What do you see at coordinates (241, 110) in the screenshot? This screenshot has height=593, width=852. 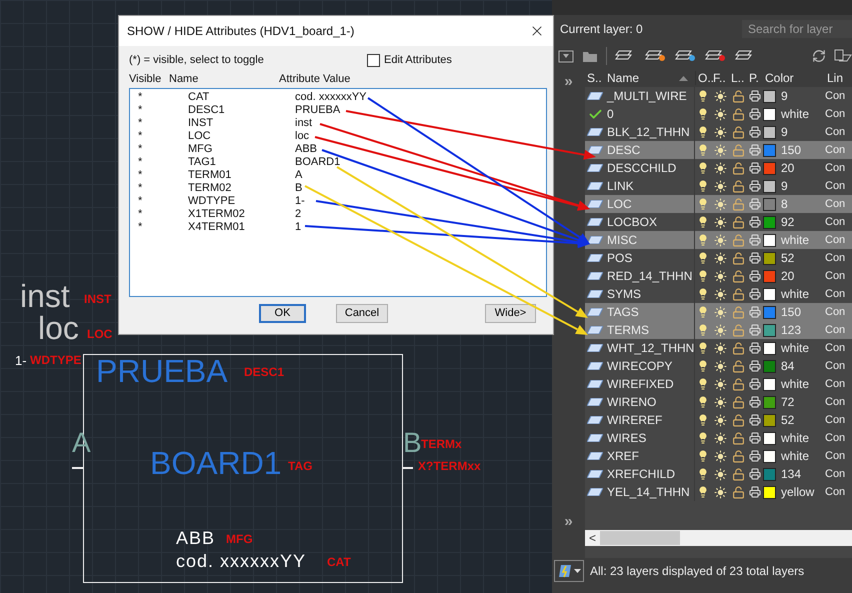 I see `attribute-name: DESC1` at bounding box center [241, 110].